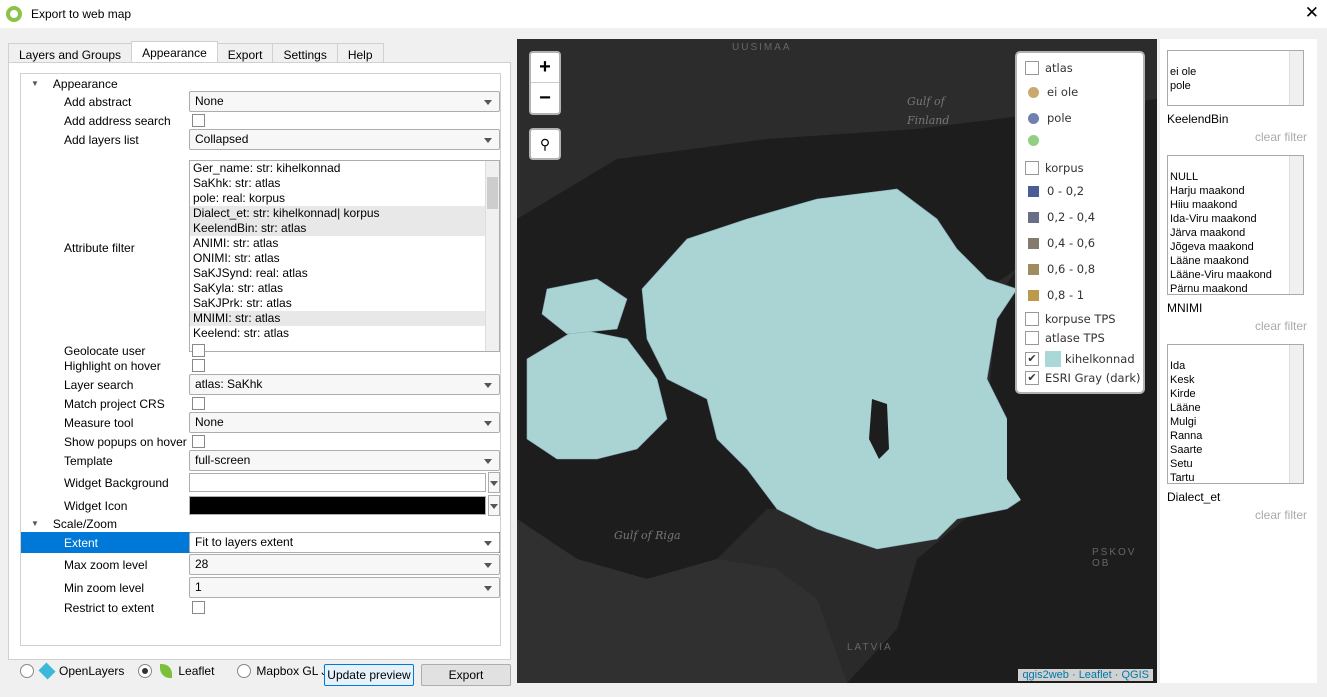 The image size is (1327, 697). Describe the element at coordinates (198, 365) in the screenshot. I see `highlight-on-hover-checkbox` at that location.